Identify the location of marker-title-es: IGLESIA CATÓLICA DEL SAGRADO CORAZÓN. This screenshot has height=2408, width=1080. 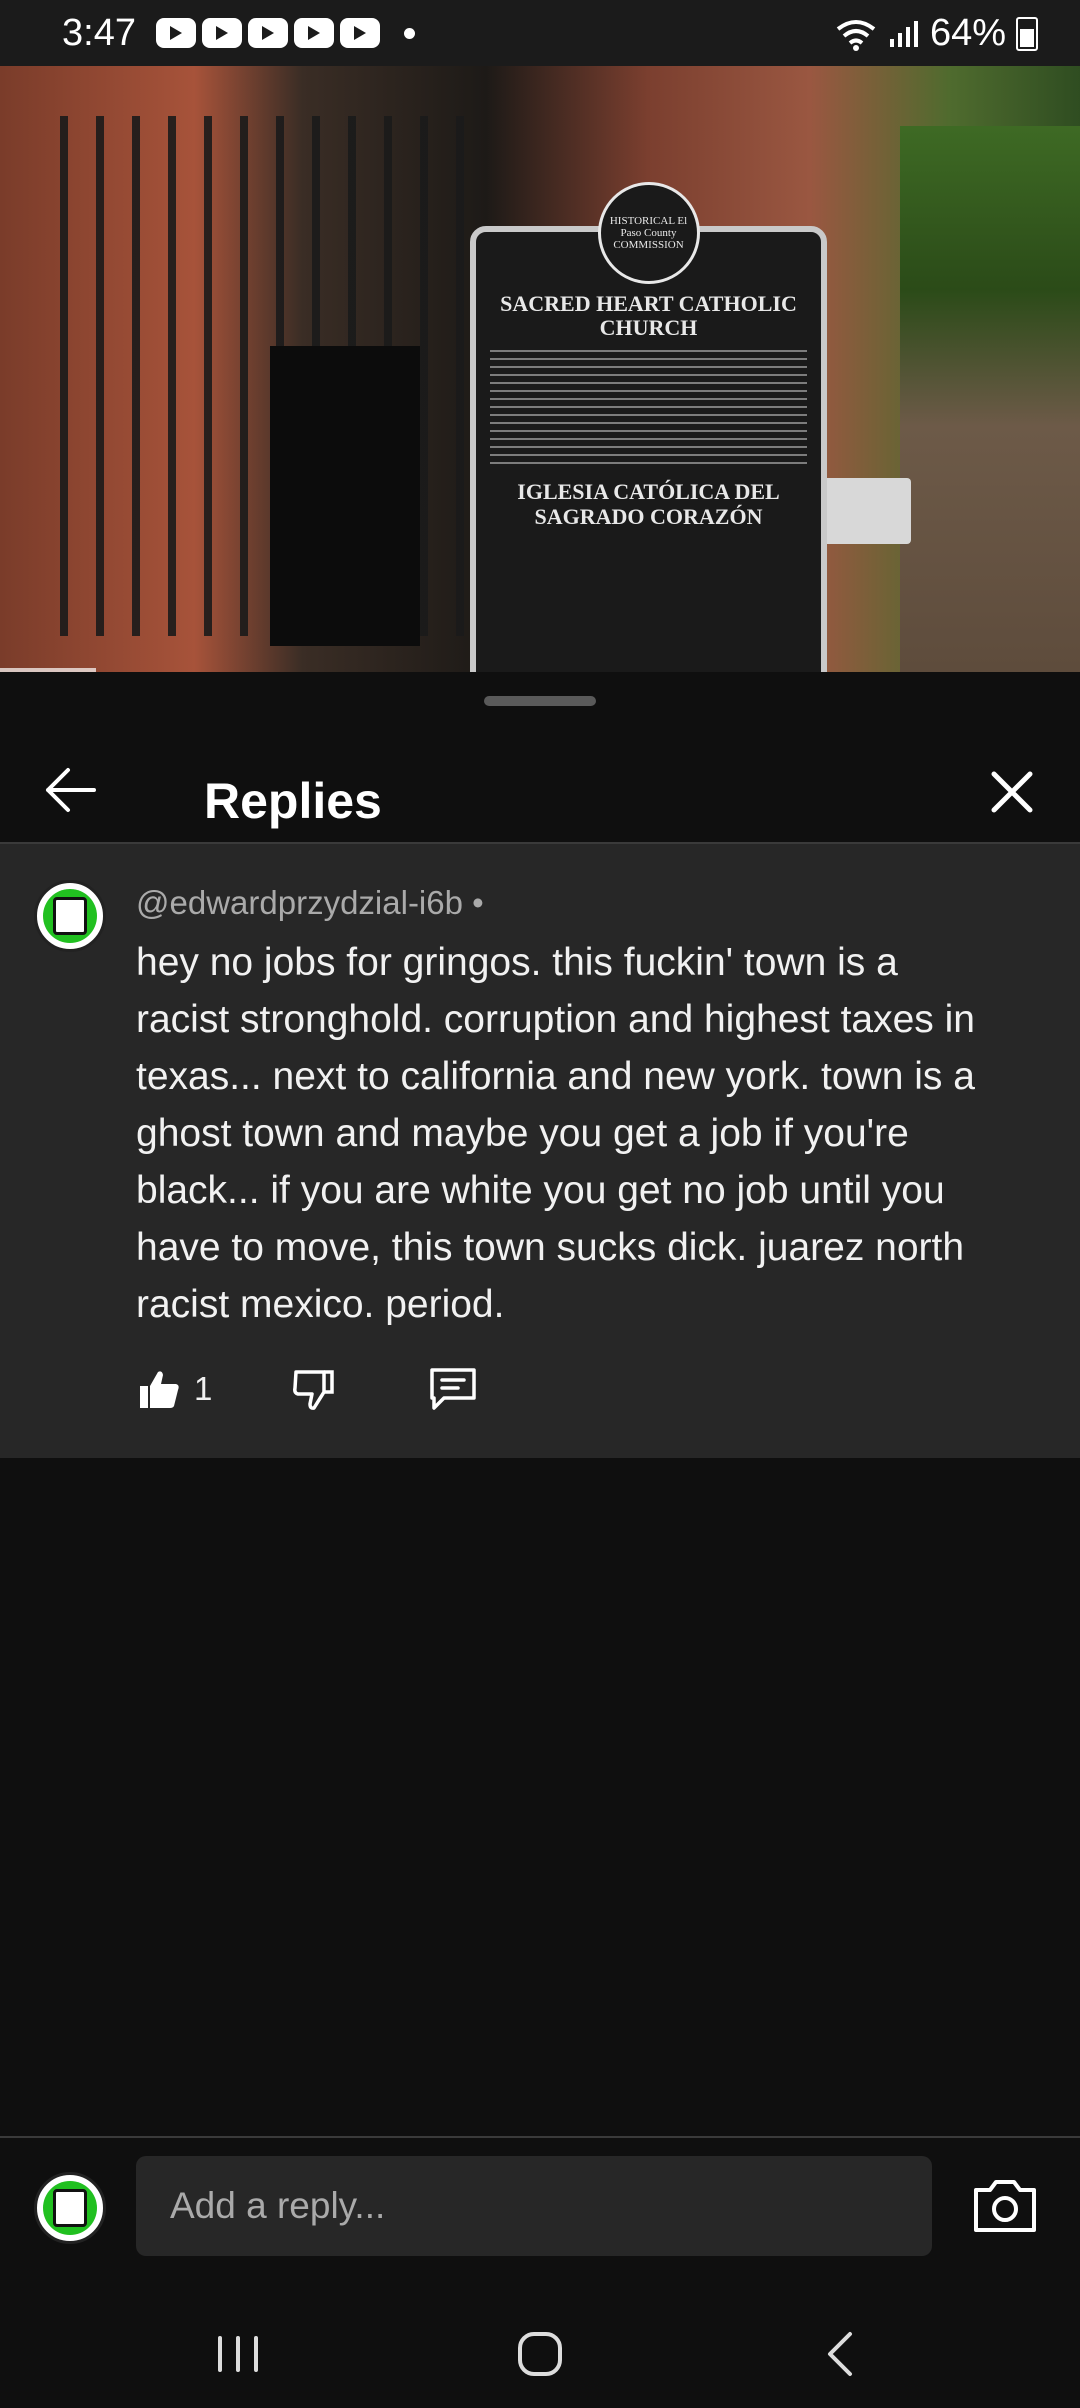
(648, 504).